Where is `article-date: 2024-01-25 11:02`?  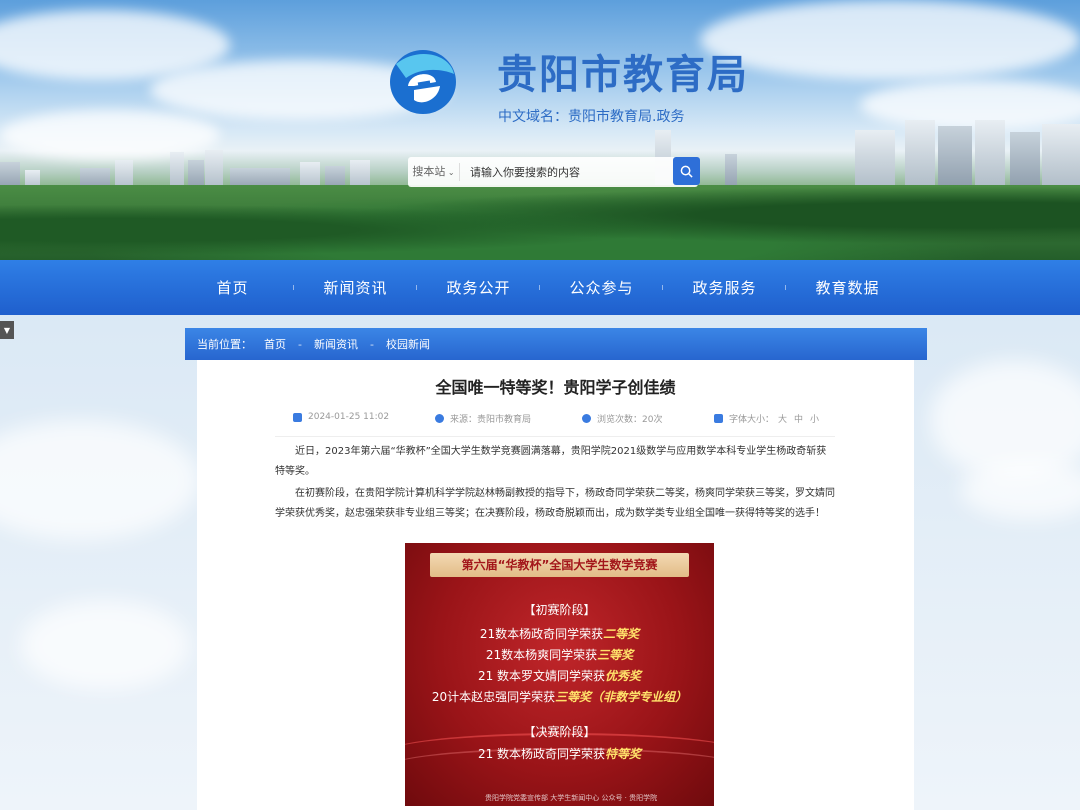
article-date: 2024-01-25 11:02 is located at coordinates (341, 417).